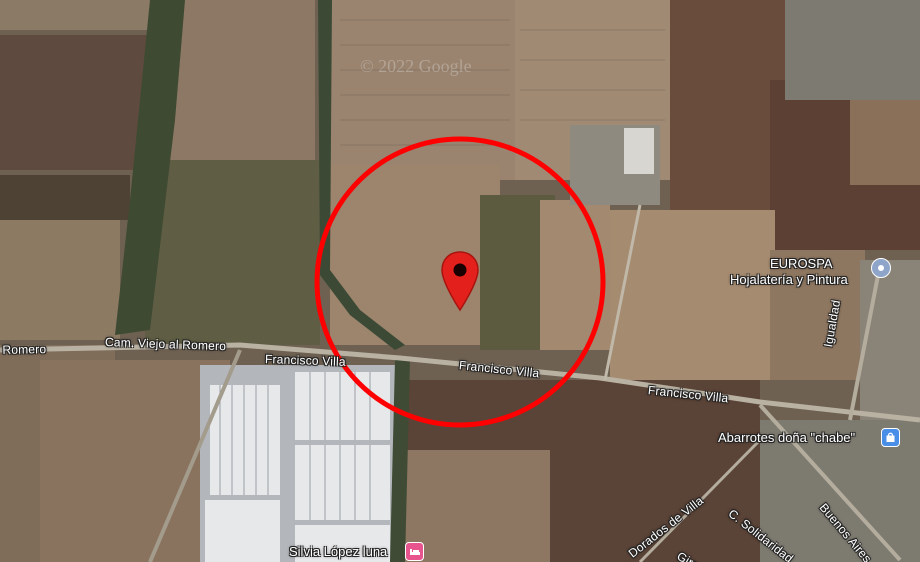  Describe the element at coordinates (23, 349) in the screenshot. I see `road-label-romero-left: l Romero` at that location.